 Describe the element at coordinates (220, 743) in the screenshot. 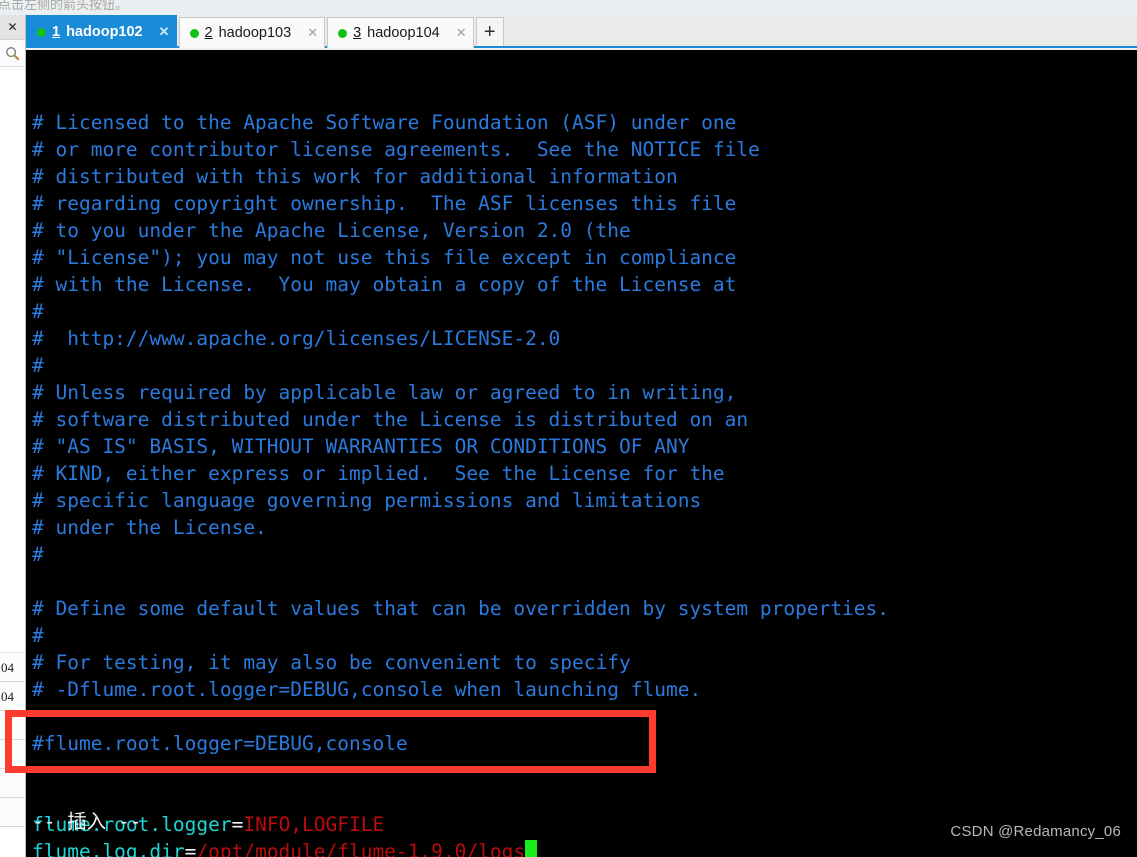

I see `terminal-line: #flume.root.logger=DEBUG,console` at that location.